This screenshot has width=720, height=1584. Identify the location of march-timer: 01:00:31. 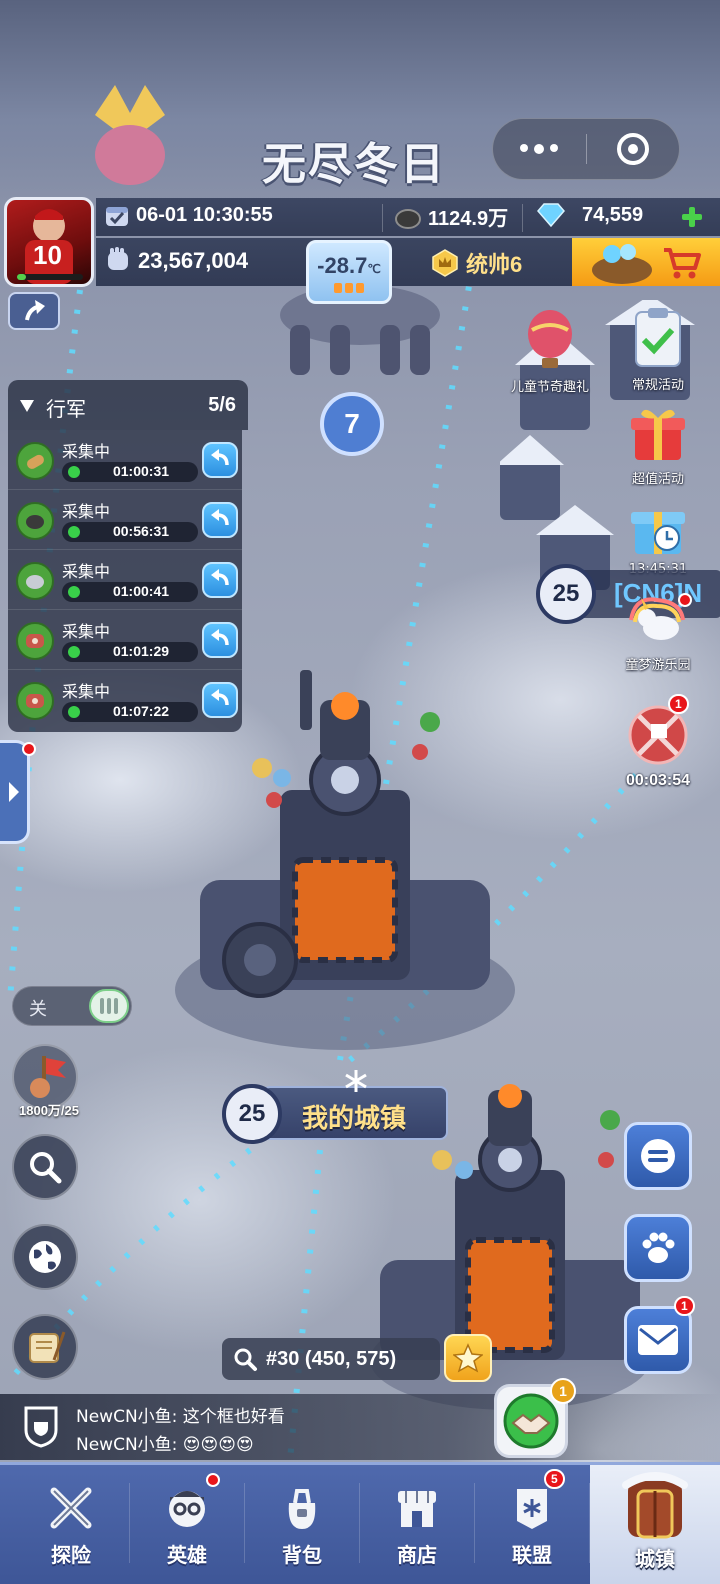
(130, 472).